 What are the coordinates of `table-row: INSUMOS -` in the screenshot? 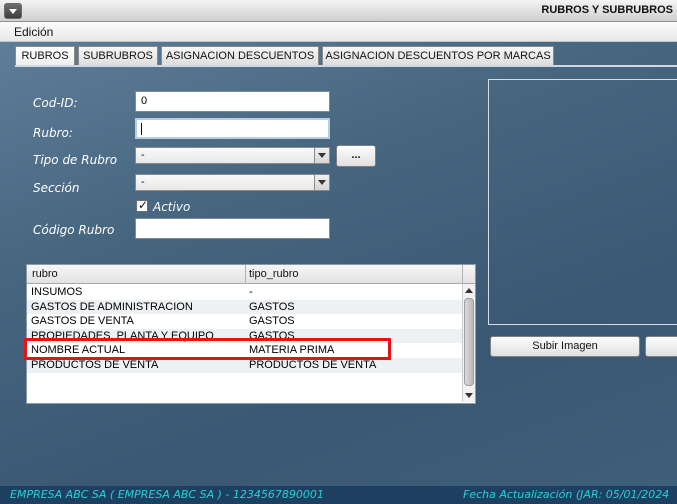 It's located at (245, 292).